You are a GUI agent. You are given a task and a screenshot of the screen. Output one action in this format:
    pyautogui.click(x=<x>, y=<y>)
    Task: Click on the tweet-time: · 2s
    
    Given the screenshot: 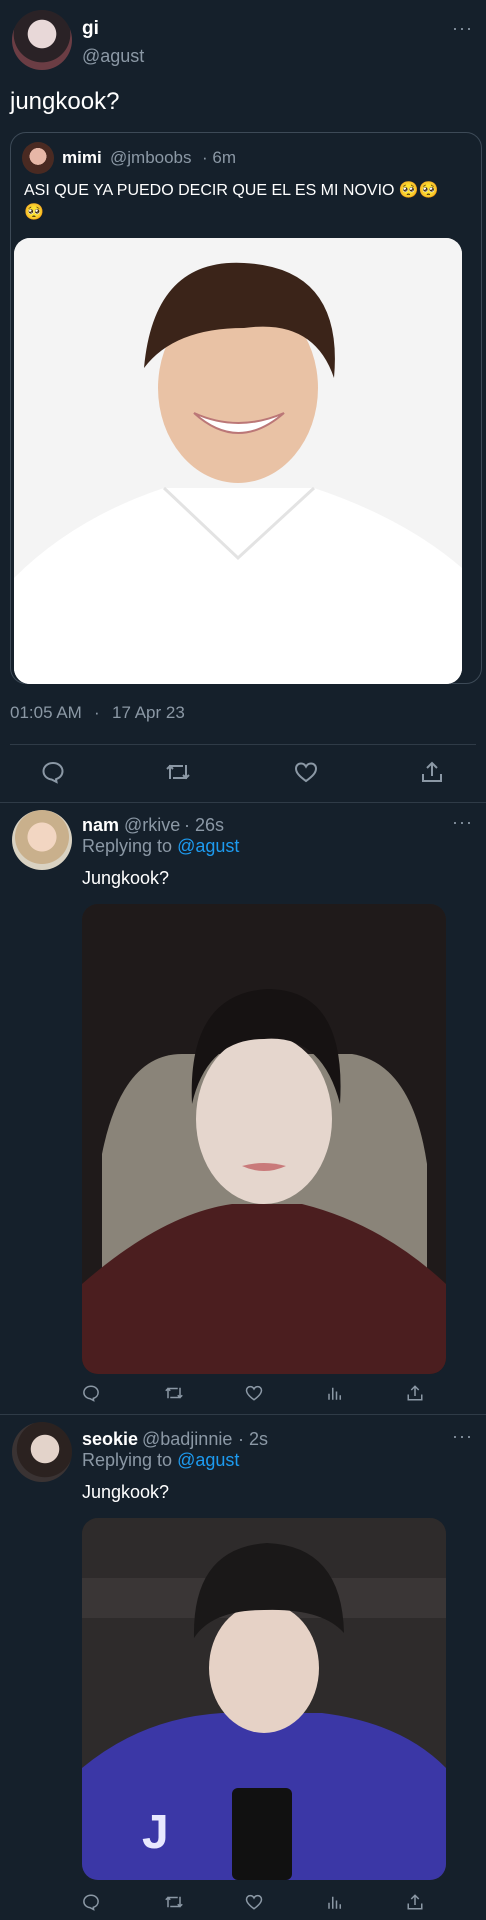 What is the action you would take?
    pyautogui.click(x=253, y=1439)
    